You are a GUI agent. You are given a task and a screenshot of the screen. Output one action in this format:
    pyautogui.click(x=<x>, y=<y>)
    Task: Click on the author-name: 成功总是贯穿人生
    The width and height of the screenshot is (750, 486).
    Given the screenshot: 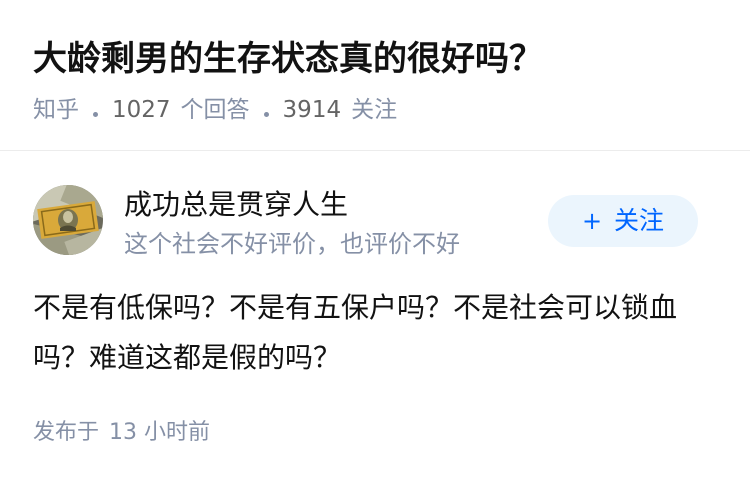 What is the action you would take?
    pyautogui.click(x=236, y=205)
    